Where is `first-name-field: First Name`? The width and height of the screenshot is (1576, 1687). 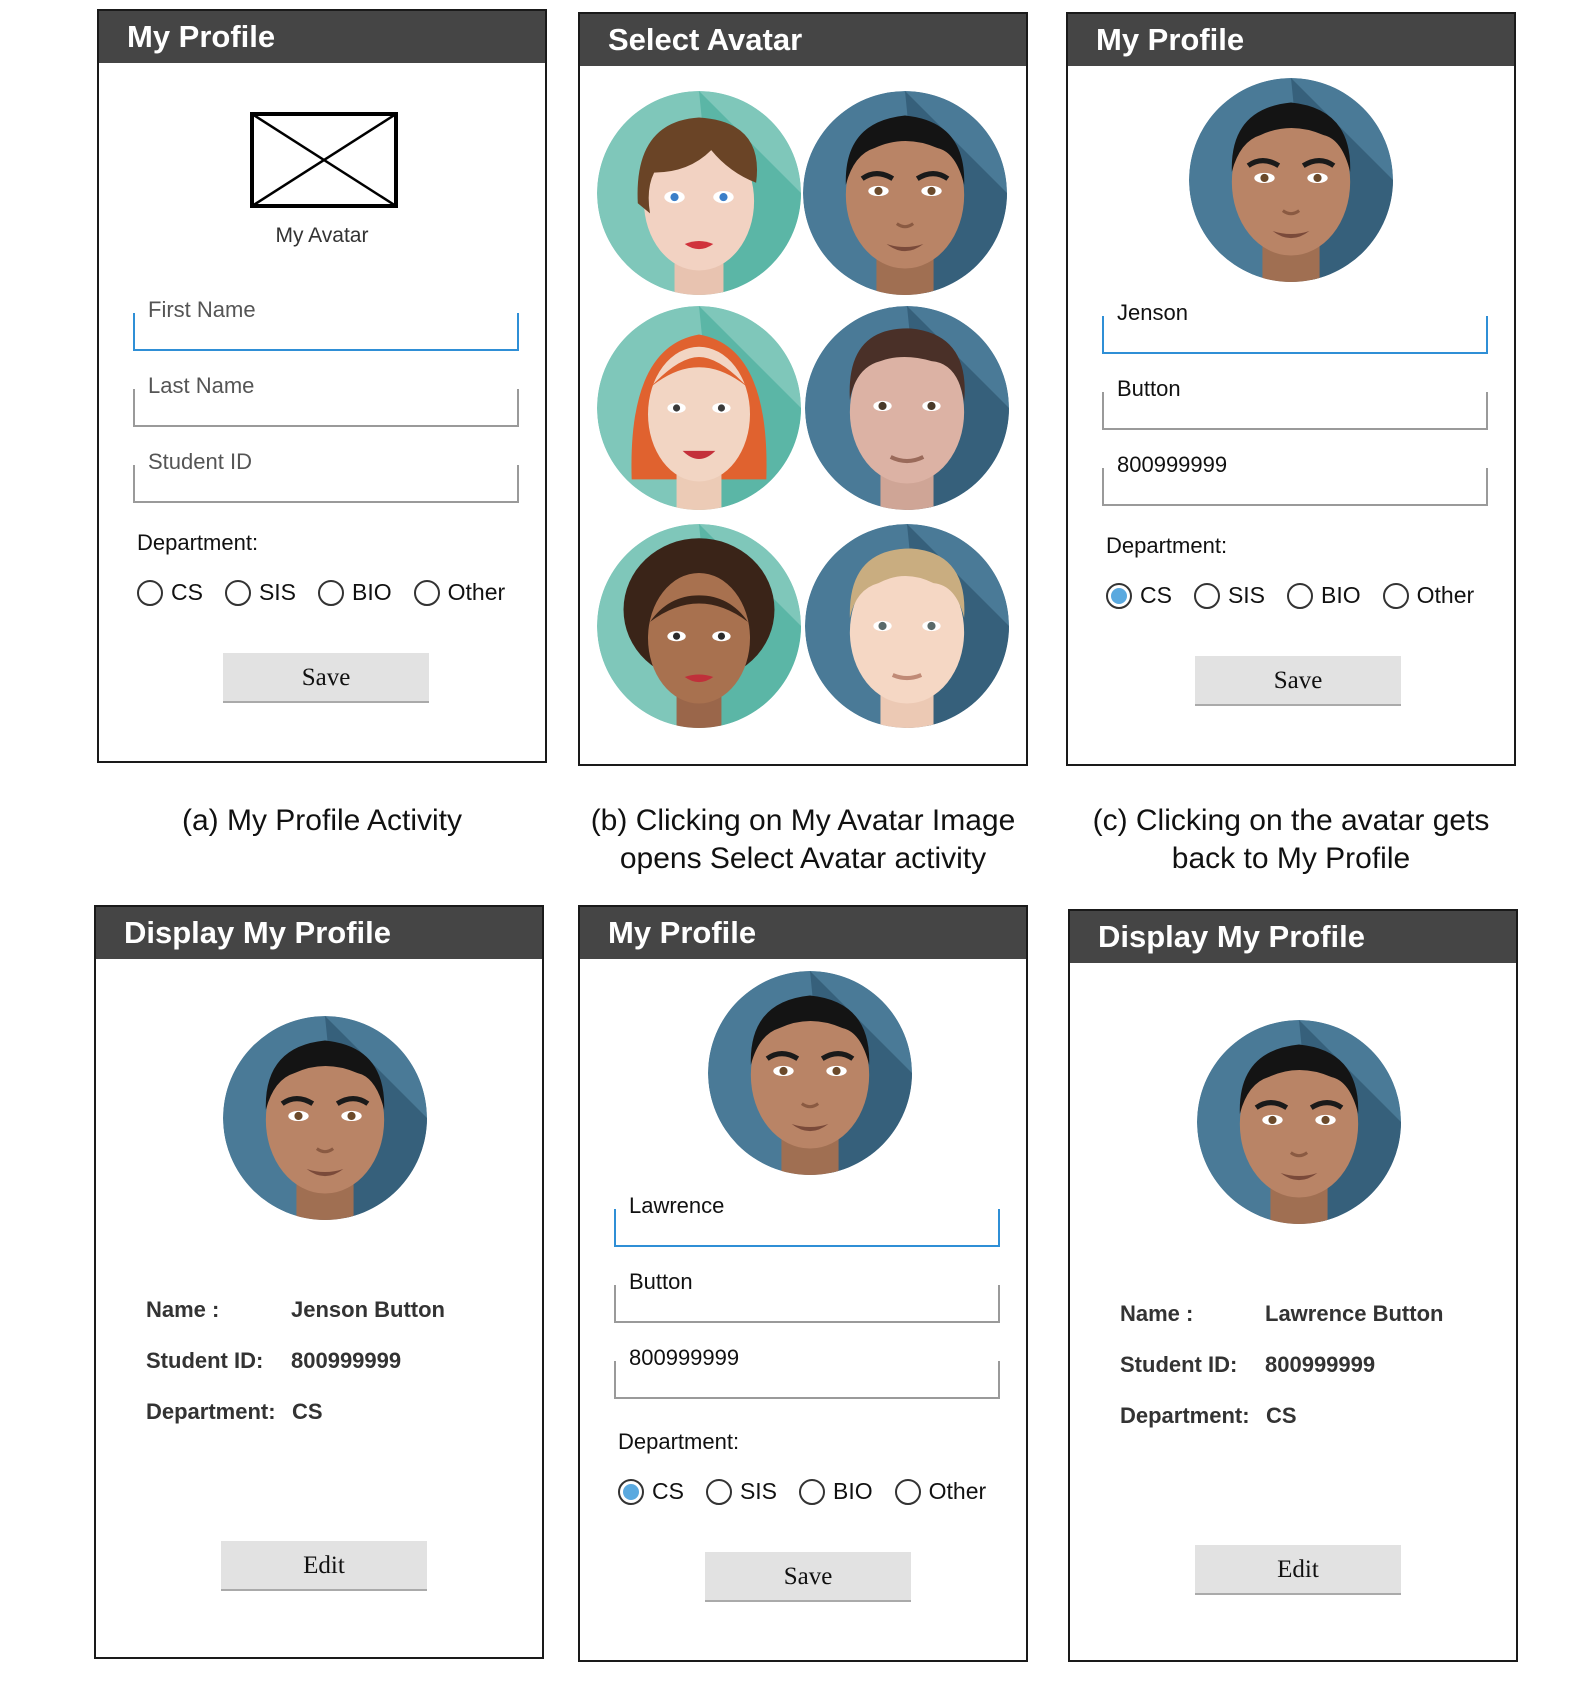
first-name-field: First Name is located at coordinates (326, 324).